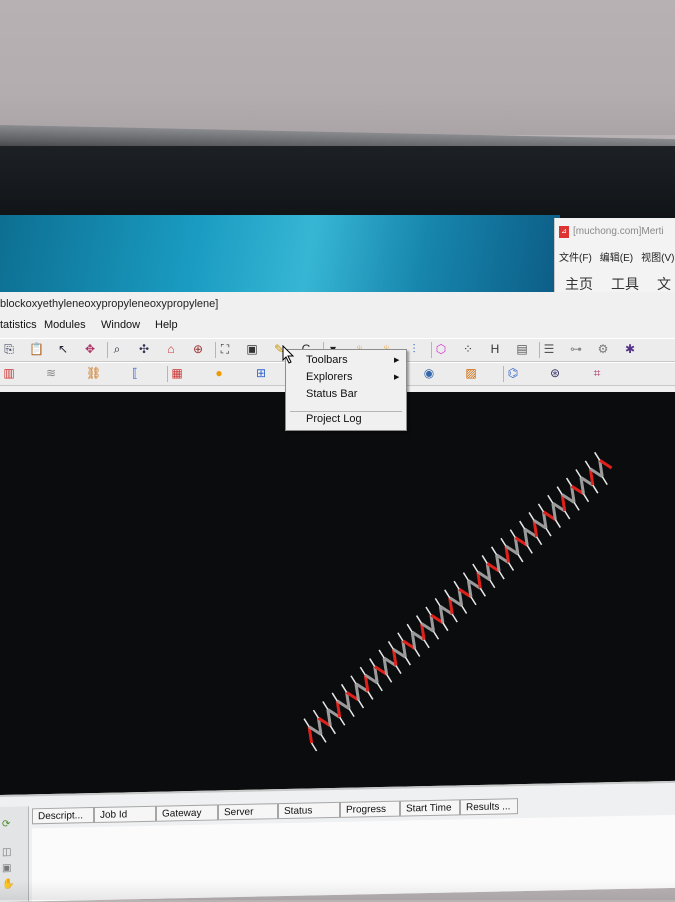 This screenshot has width=675, height=902. What do you see at coordinates (144, 349) in the screenshot?
I see `move-icon: ✣` at bounding box center [144, 349].